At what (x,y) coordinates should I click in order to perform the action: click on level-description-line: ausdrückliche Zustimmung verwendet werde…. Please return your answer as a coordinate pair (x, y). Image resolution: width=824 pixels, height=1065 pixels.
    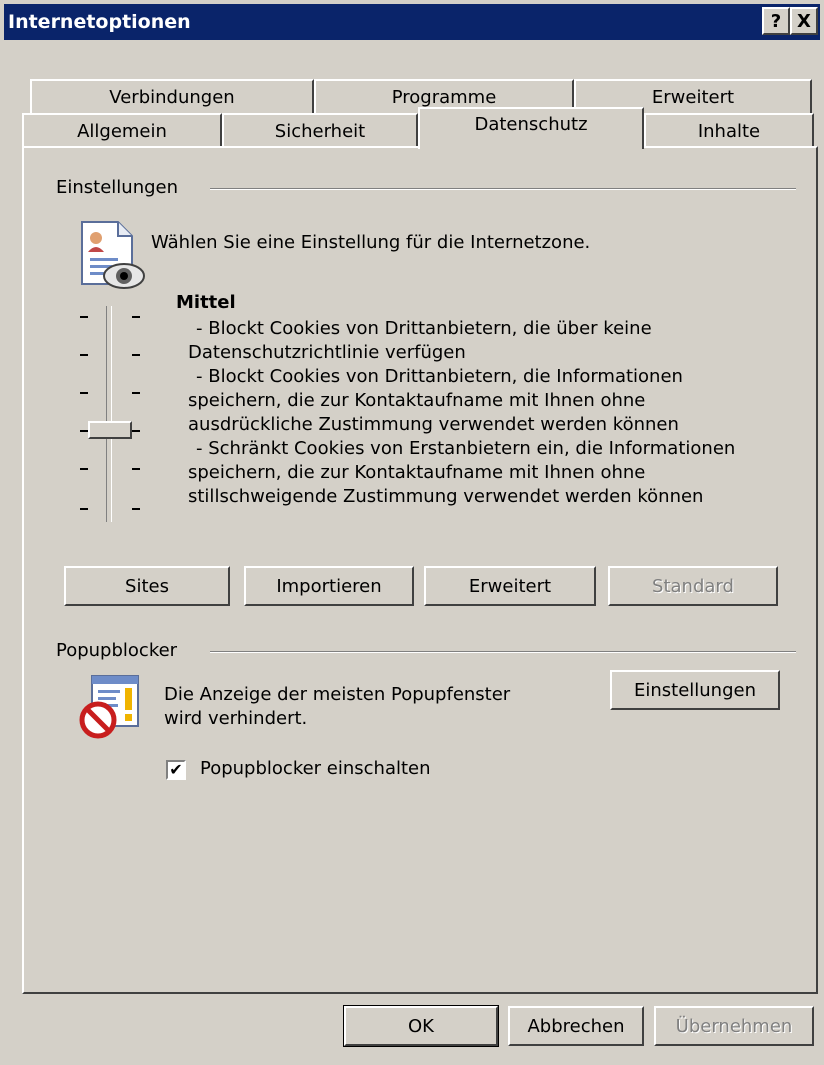
    Looking at the image, I should click on (433, 424).